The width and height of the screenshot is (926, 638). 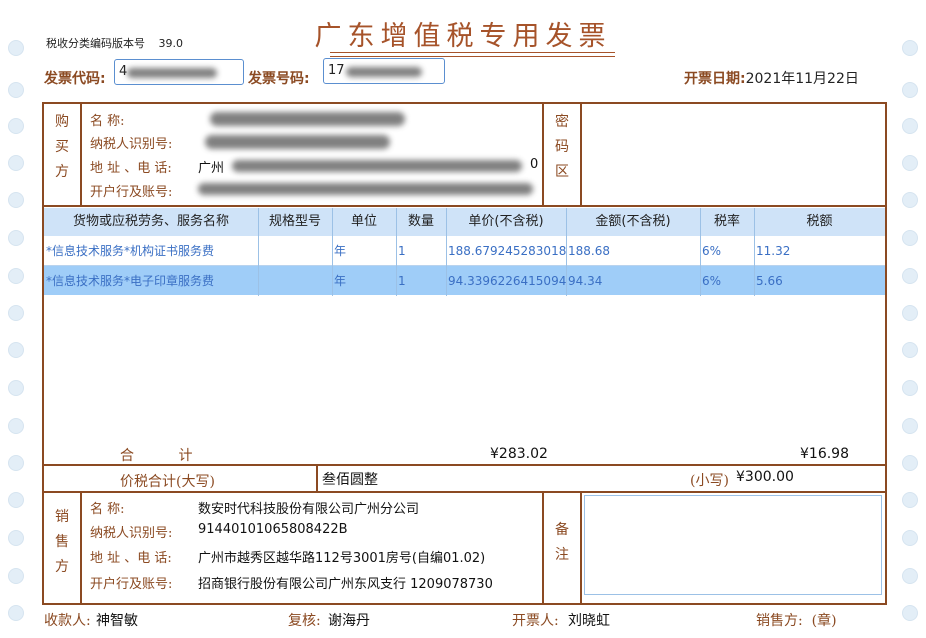 I want to click on row-price: 94.33962264150943, so click(x=506, y=281).